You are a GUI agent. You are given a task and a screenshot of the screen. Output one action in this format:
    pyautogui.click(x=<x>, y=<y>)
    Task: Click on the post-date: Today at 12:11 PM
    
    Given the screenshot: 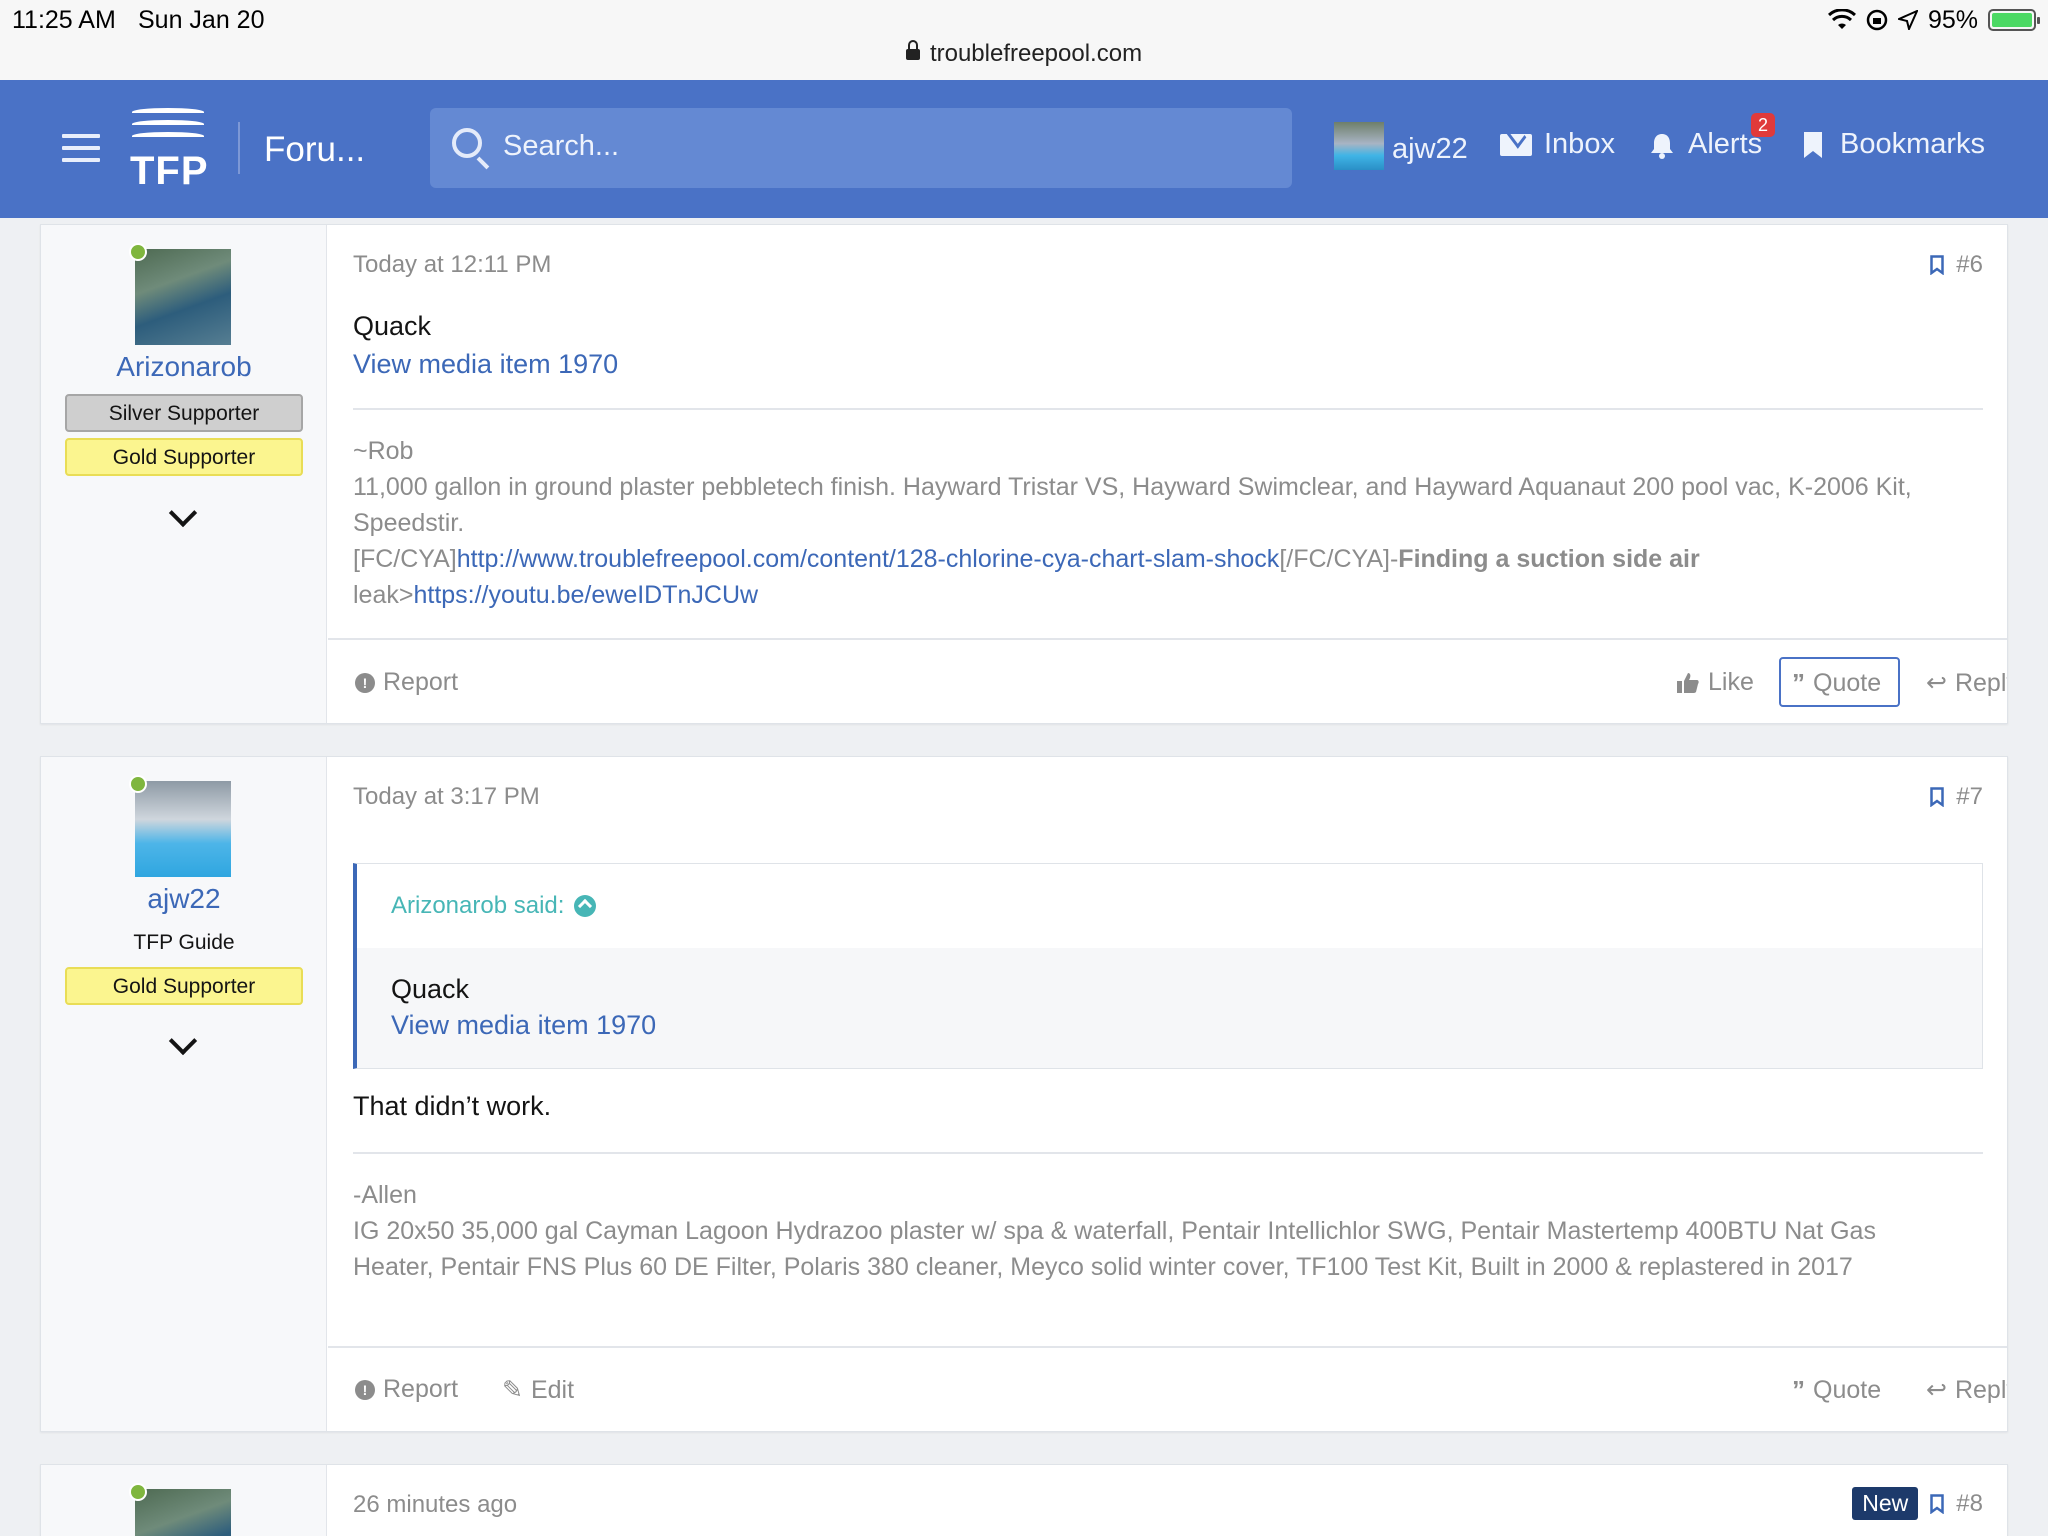 What is the action you would take?
    pyautogui.click(x=452, y=265)
    